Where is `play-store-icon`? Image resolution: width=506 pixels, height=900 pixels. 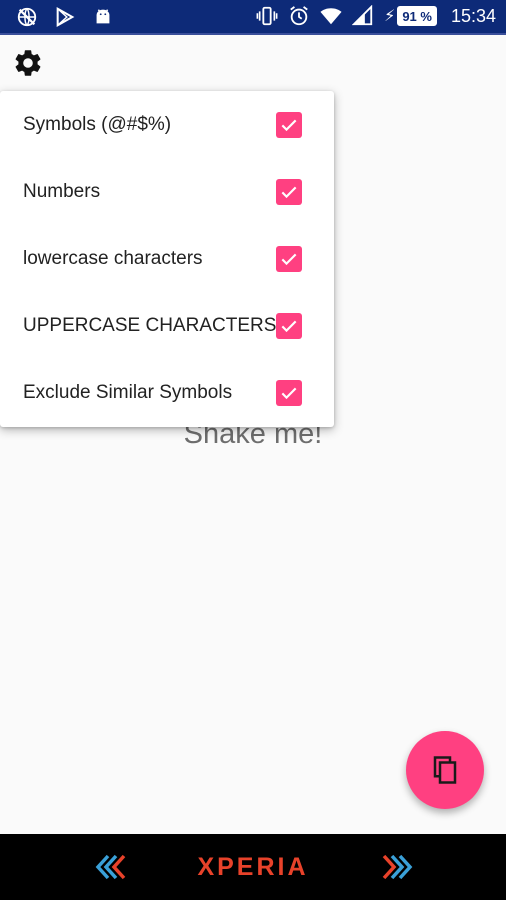
play-store-icon is located at coordinates (65, 17).